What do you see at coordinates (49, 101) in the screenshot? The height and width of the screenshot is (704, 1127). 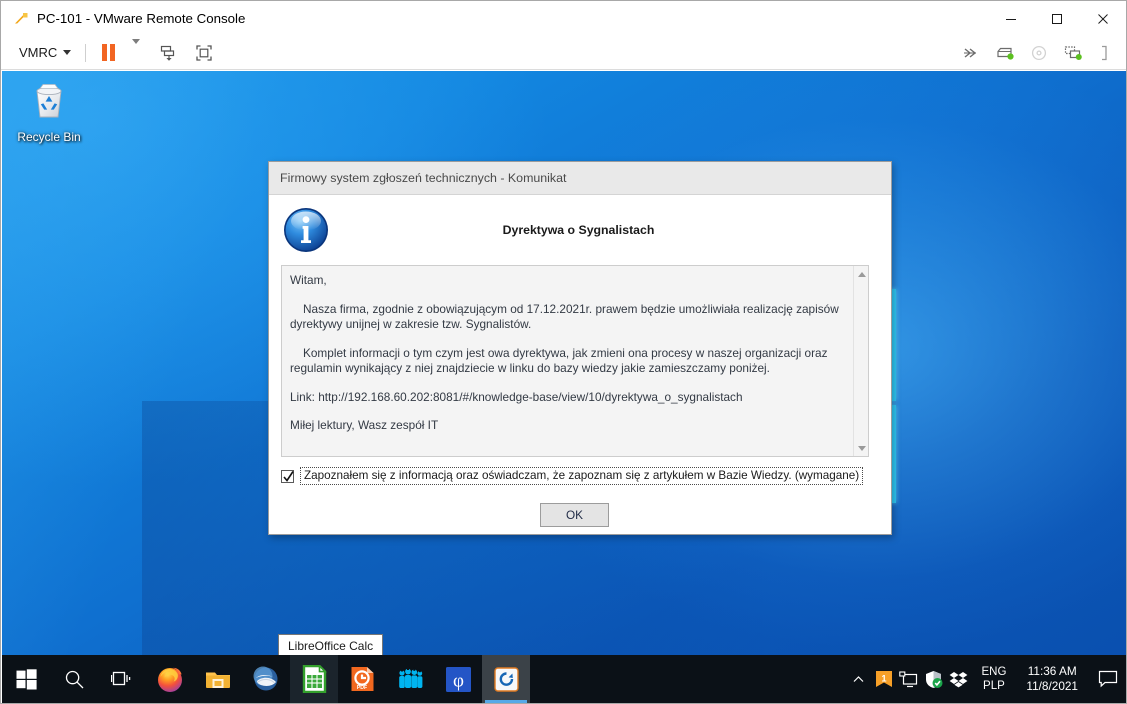 I see `recycle-bin-icon` at bounding box center [49, 101].